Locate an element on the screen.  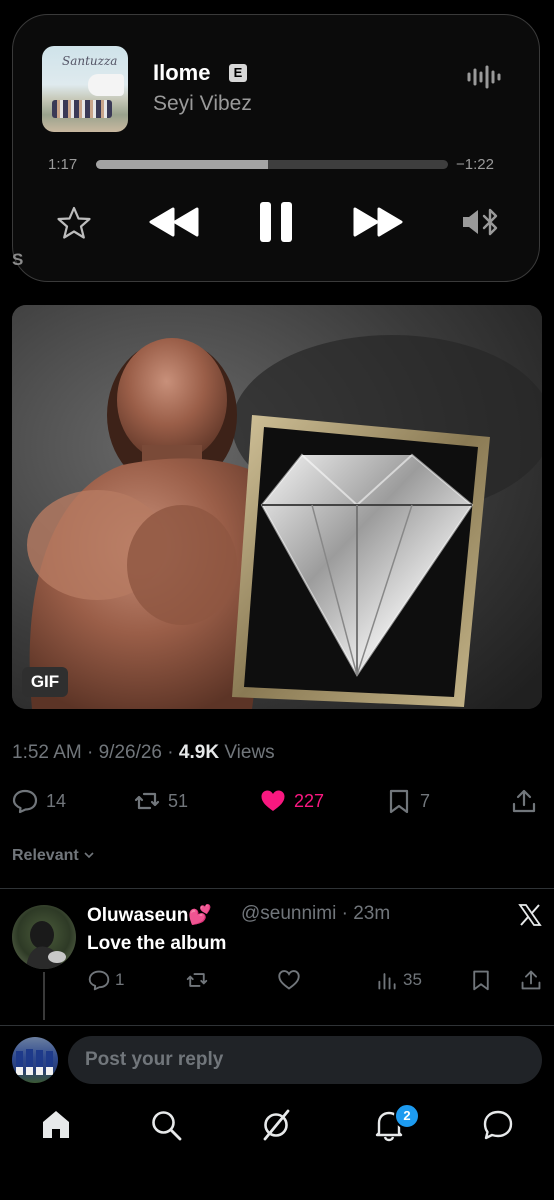
reply-avatar is located at coordinates (44, 937).